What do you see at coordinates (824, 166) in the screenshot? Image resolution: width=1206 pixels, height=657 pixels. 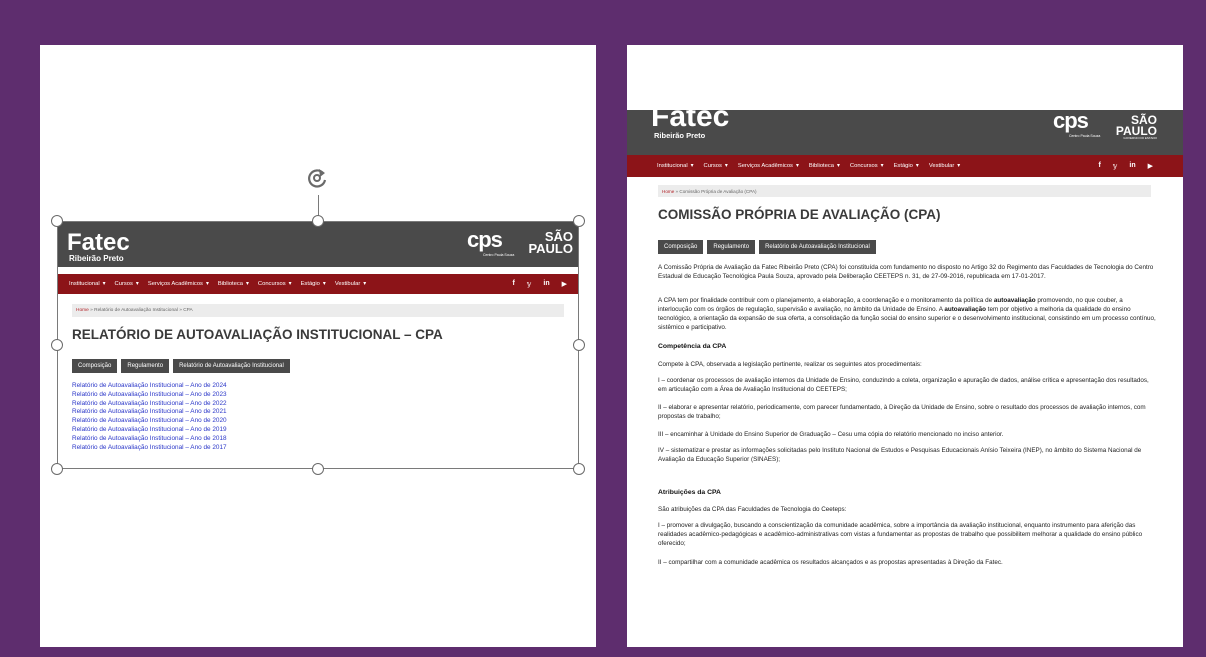 I see `nav-biblioteca: Biblioteca ▾` at bounding box center [824, 166].